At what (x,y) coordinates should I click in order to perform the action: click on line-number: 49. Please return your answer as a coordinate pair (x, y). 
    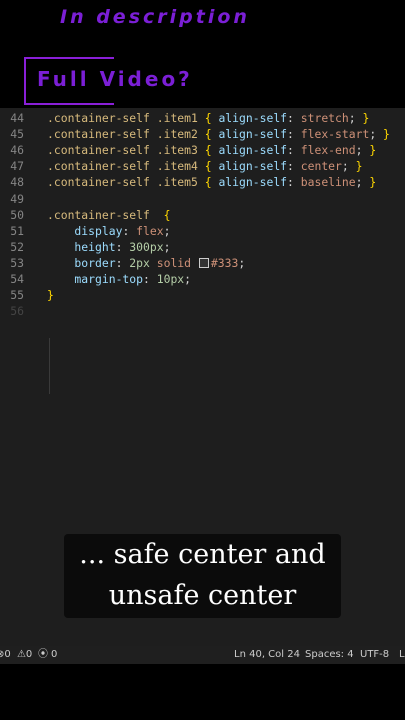
    Looking at the image, I should click on (17, 198).